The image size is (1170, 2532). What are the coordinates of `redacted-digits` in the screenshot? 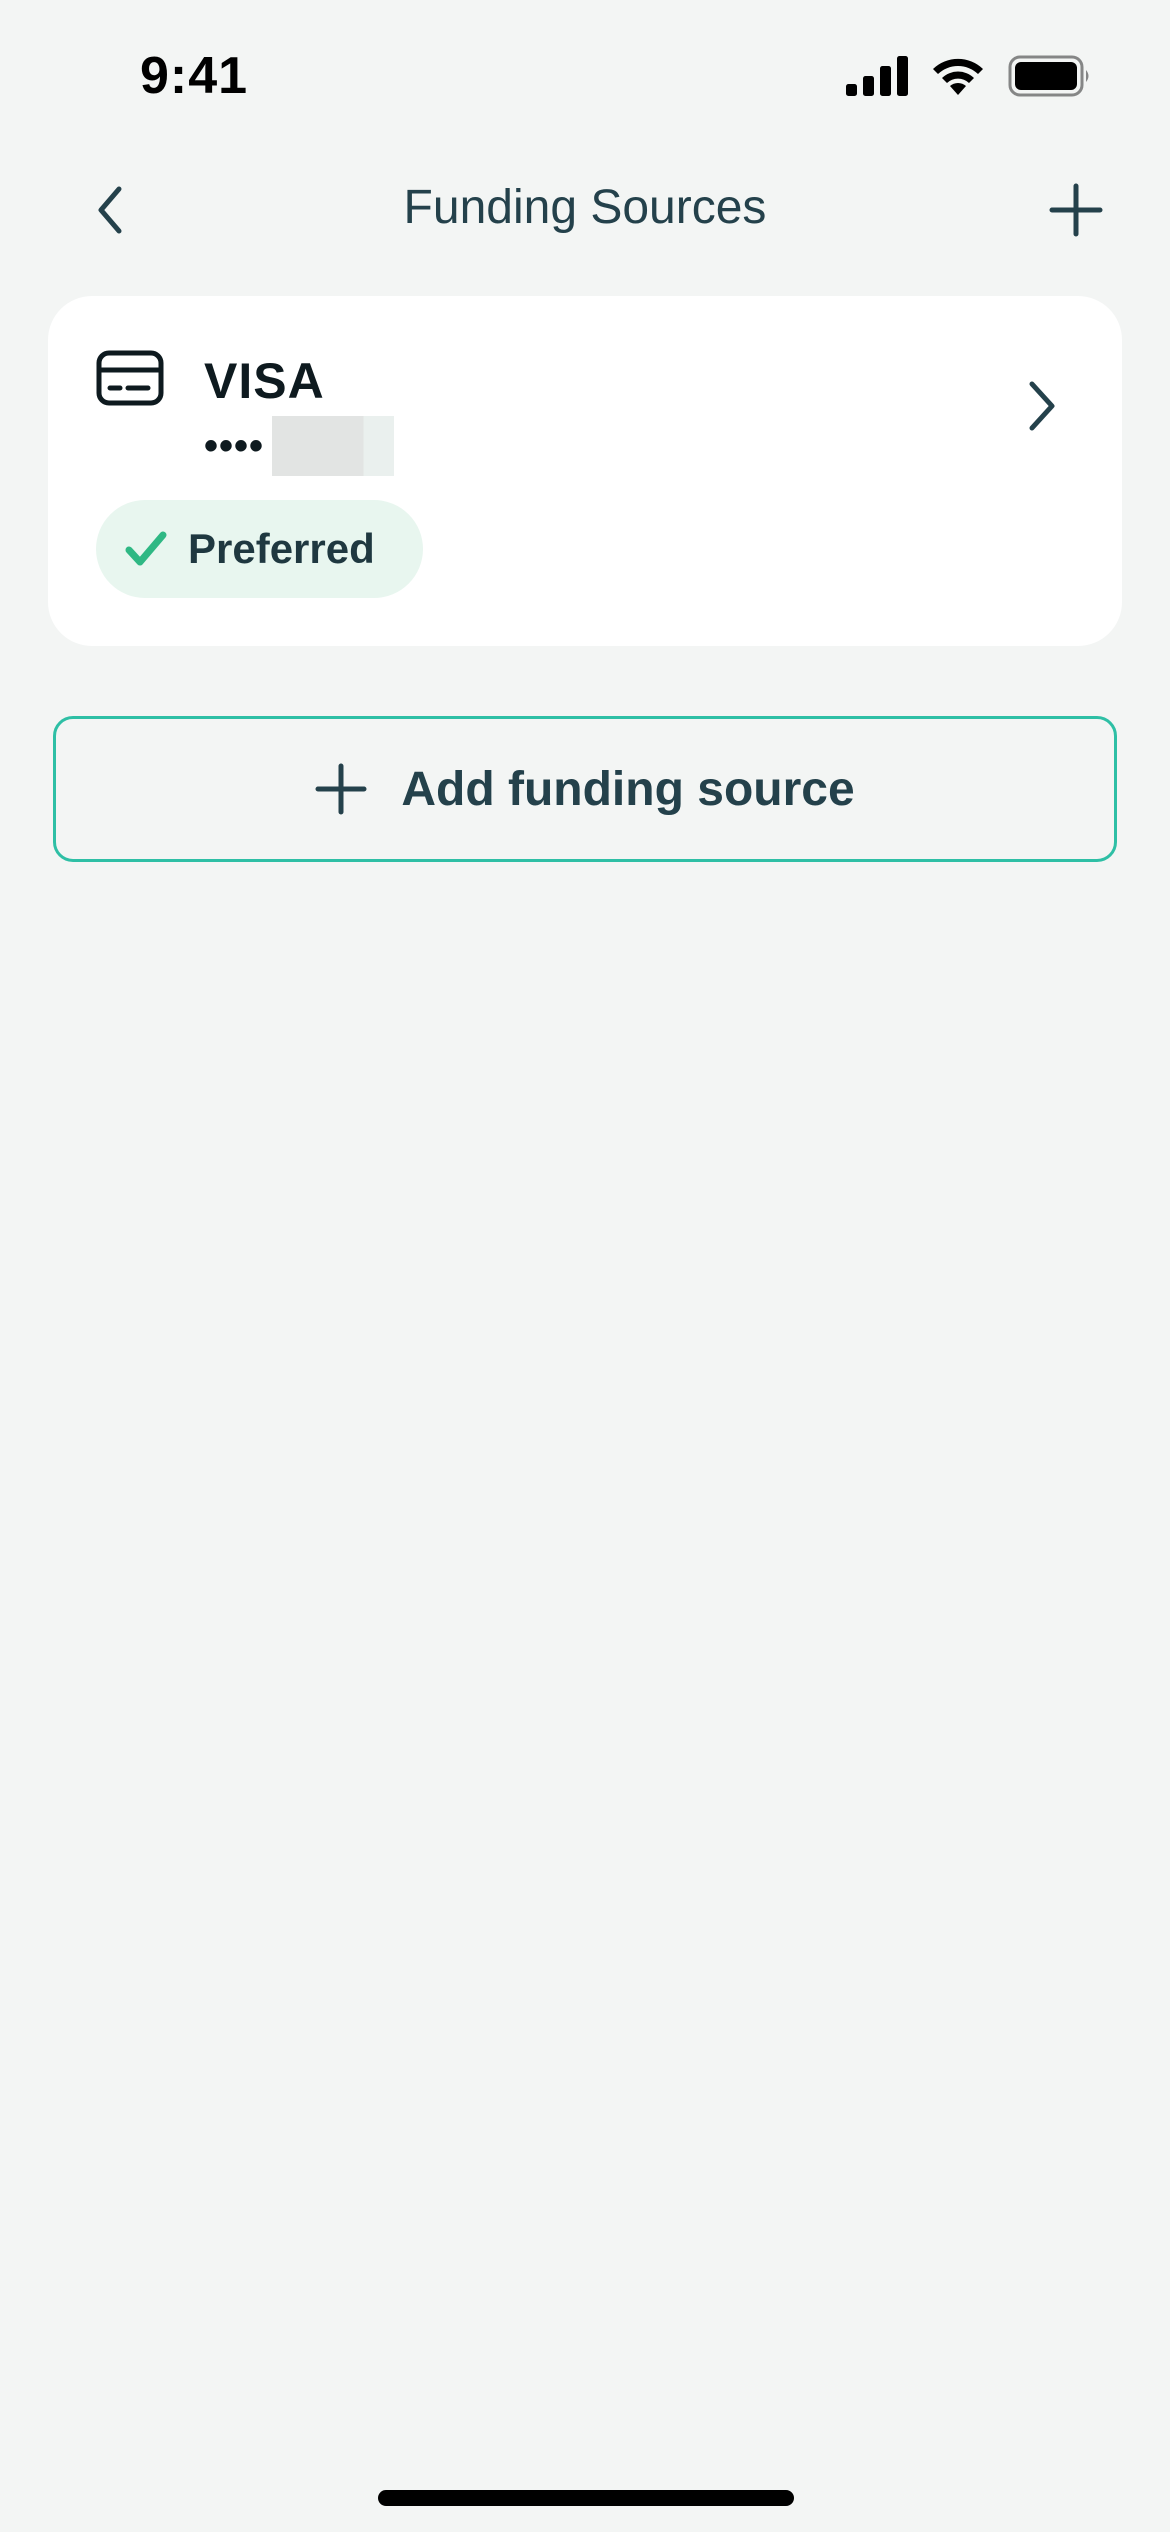 It's located at (333, 446).